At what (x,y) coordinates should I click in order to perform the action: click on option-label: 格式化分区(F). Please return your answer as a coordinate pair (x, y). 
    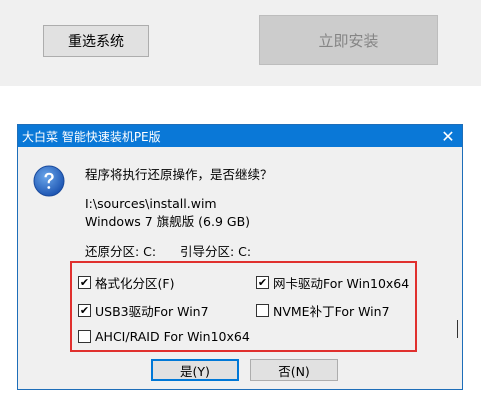
    Looking at the image, I should click on (135, 283).